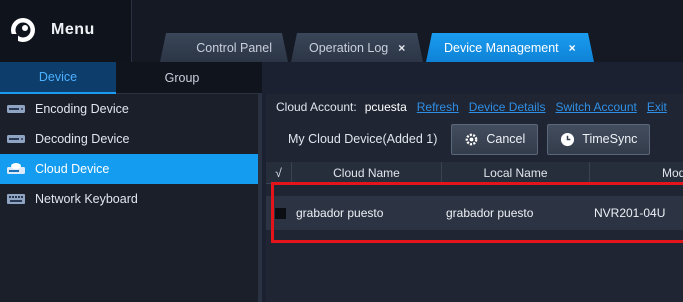 This screenshot has width=683, height=302. What do you see at coordinates (506, 139) in the screenshot?
I see `cancel-button-label: Cancel` at bounding box center [506, 139].